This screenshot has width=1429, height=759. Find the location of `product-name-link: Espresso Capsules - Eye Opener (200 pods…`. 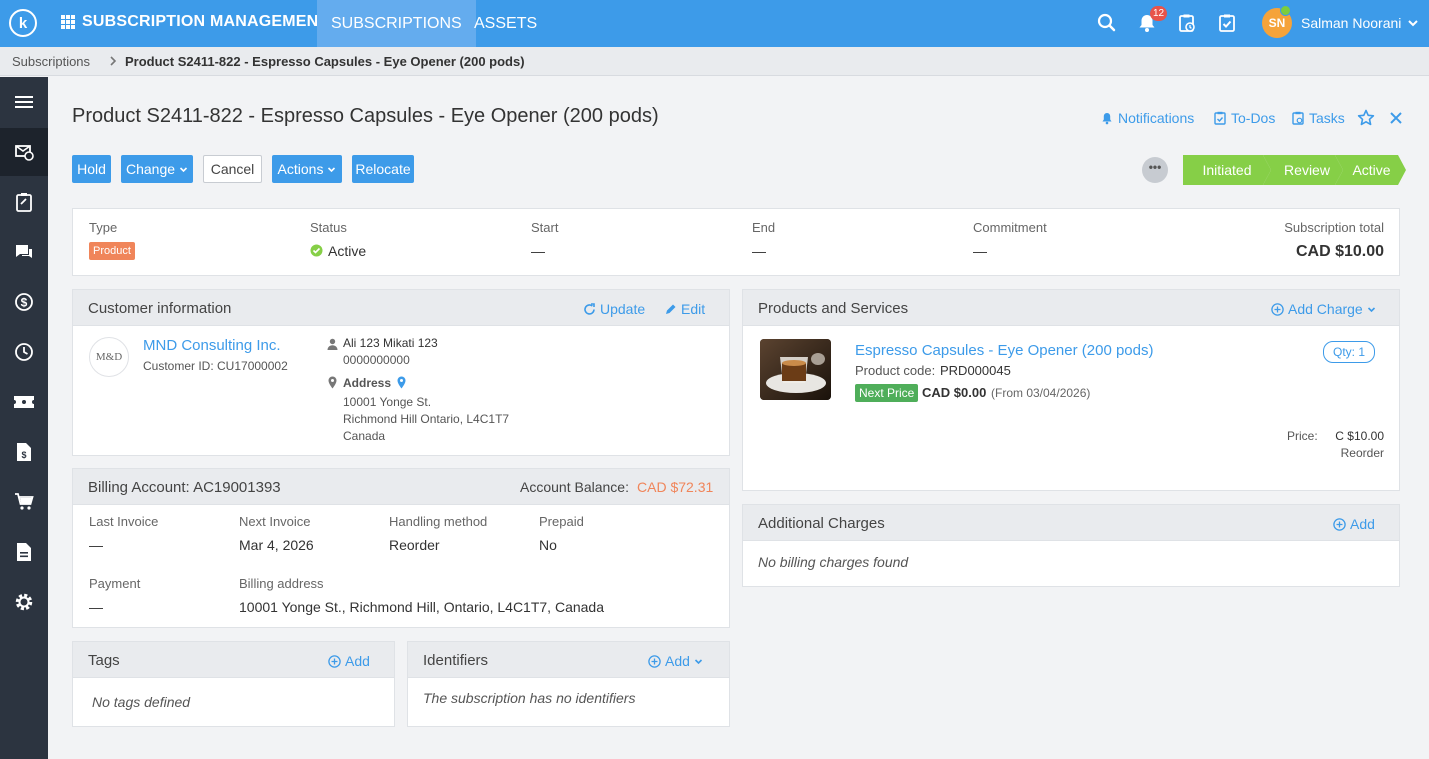

product-name-link: Espresso Capsules - Eye Opener (200 pods… is located at coordinates (1004, 350).